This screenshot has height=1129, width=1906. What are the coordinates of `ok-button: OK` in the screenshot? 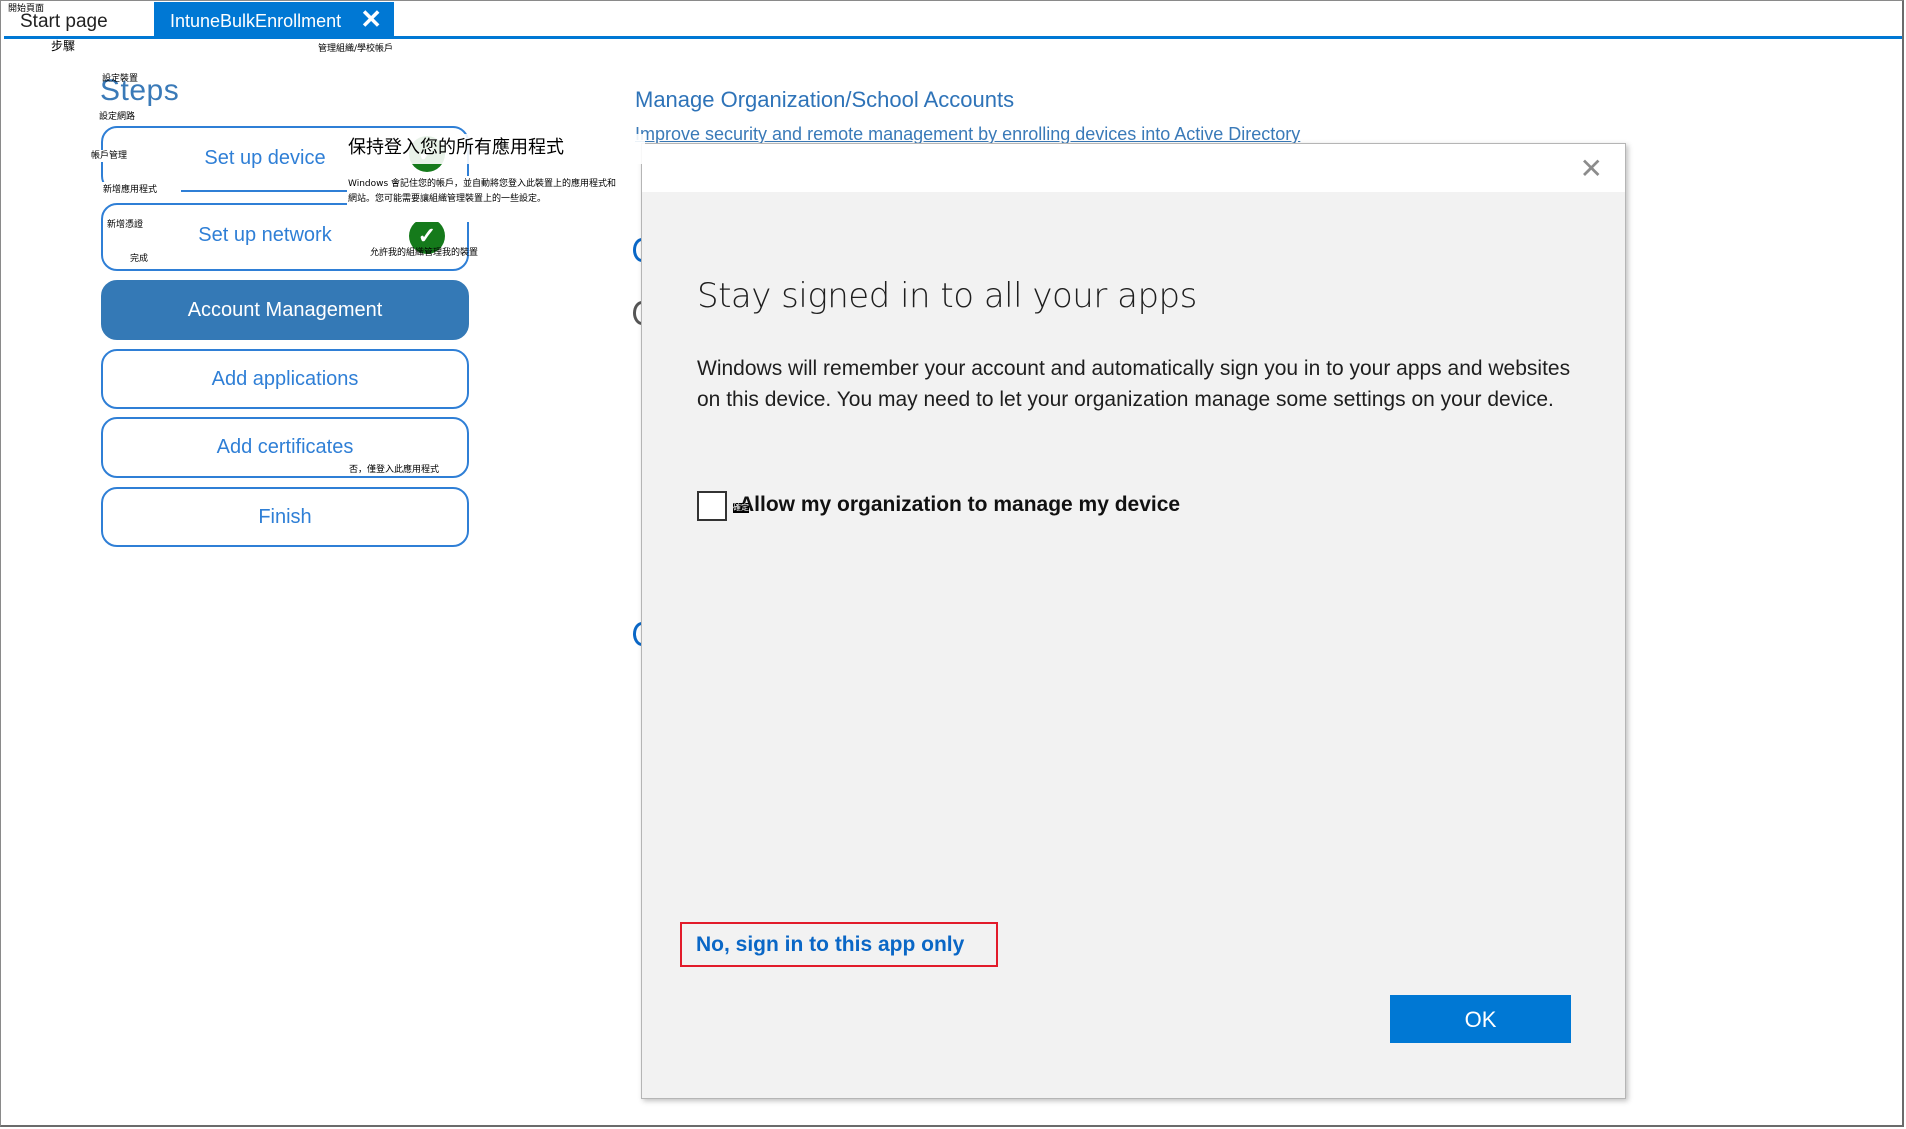 It's located at (1480, 1019).